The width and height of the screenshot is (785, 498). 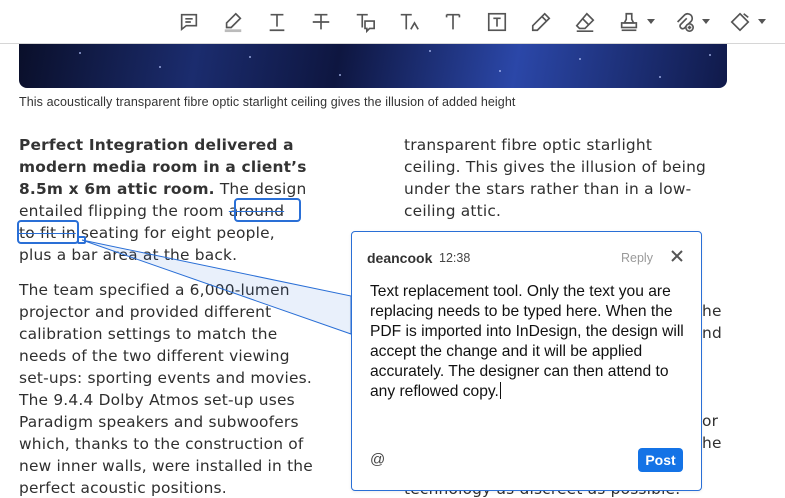 What do you see at coordinates (637, 258) in the screenshot?
I see `reply-button: Reply` at bounding box center [637, 258].